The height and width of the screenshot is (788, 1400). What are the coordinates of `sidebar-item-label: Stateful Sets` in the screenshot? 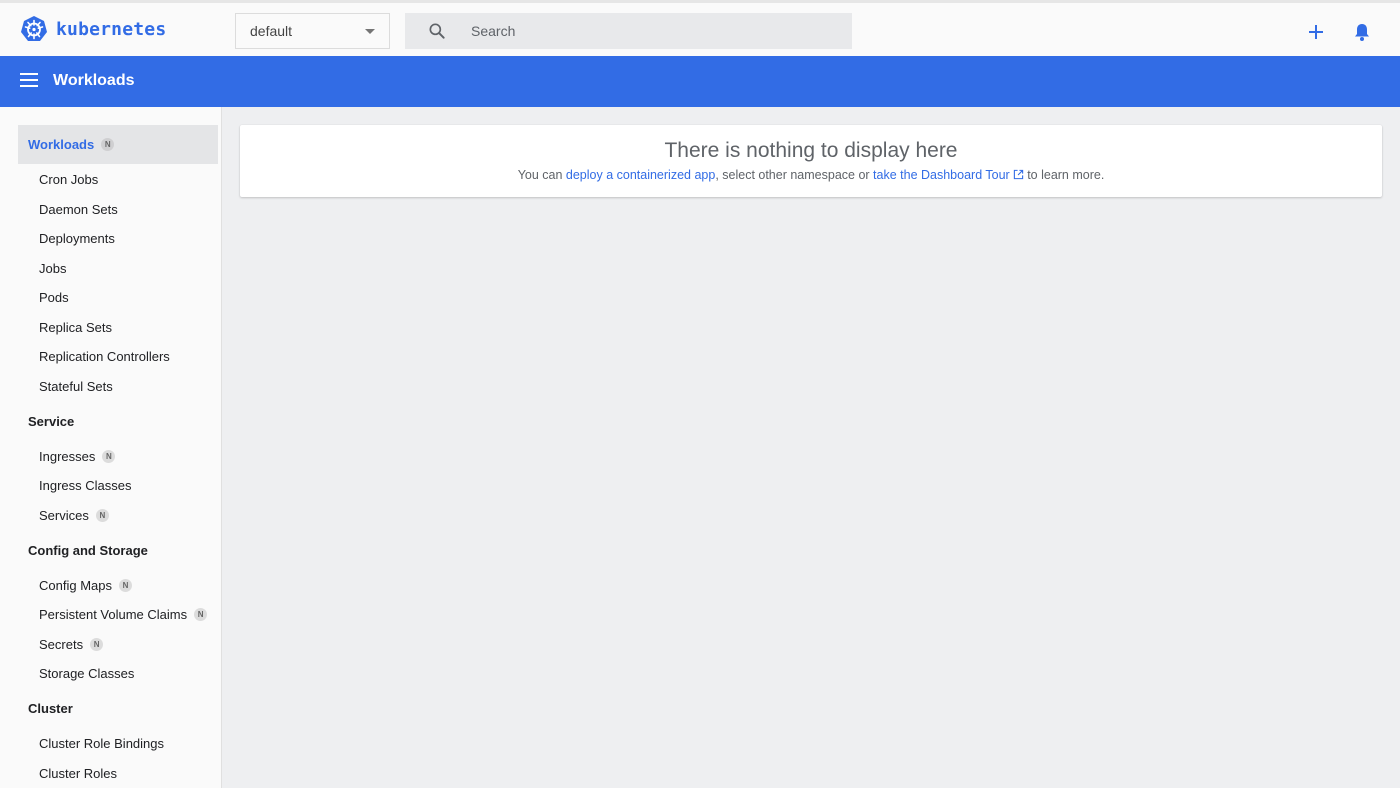 It's located at (76, 386).